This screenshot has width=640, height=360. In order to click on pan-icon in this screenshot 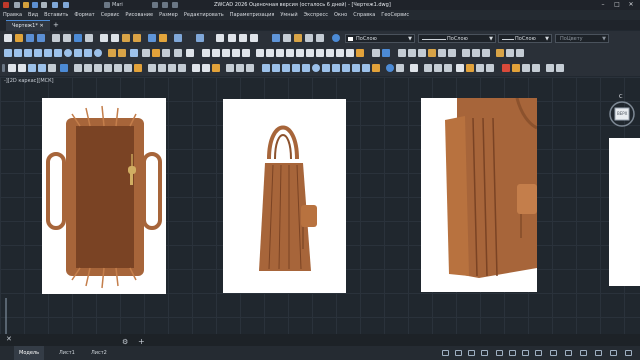, I will do `click(220, 38)`.